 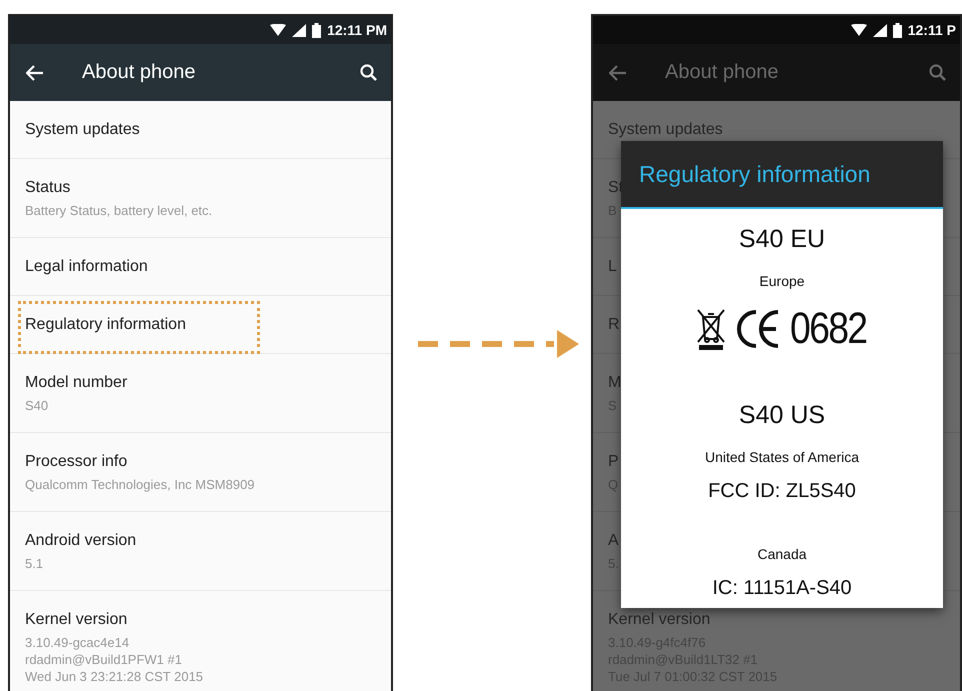 What do you see at coordinates (782, 457) in the screenshot?
I see `region-label: United States of America` at bounding box center [782, 457].